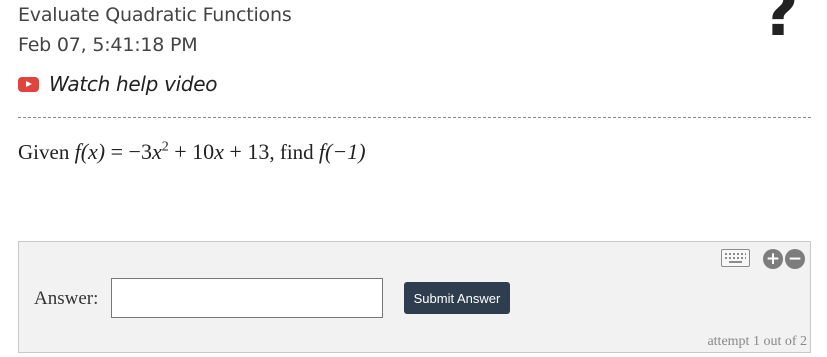 Image resolution: width=827 pixels, height=357 pixels. Describe the element at coordinates (156, 151) in the screenshot. I see `rhs-var1: x` at that location.